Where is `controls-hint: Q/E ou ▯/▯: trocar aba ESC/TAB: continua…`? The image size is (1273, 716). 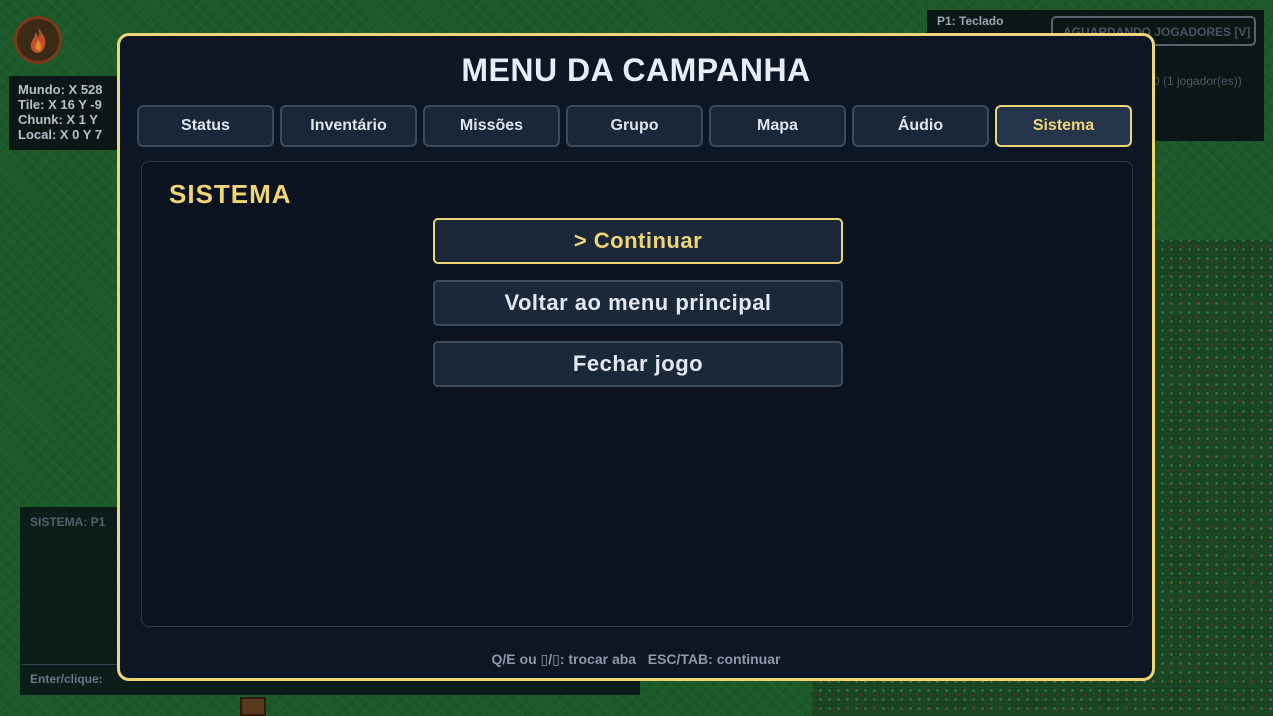 controls-hint: Q/E ou ▯/▯: trocar aba ESC/TAB: continua… is located at coordinates (636, 659).